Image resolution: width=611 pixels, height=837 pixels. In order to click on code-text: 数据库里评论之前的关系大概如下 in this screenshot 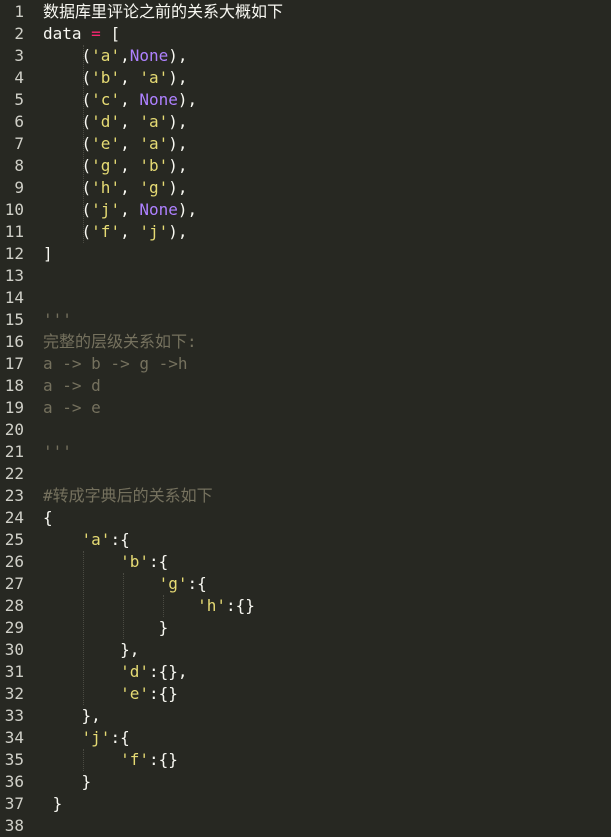, I will do `click(163, 12)`.